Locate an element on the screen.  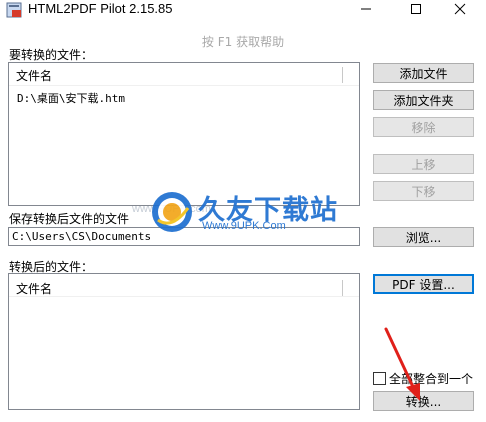
watermark-url: Www.9UPK.Com is located at coordinates (244, 226).